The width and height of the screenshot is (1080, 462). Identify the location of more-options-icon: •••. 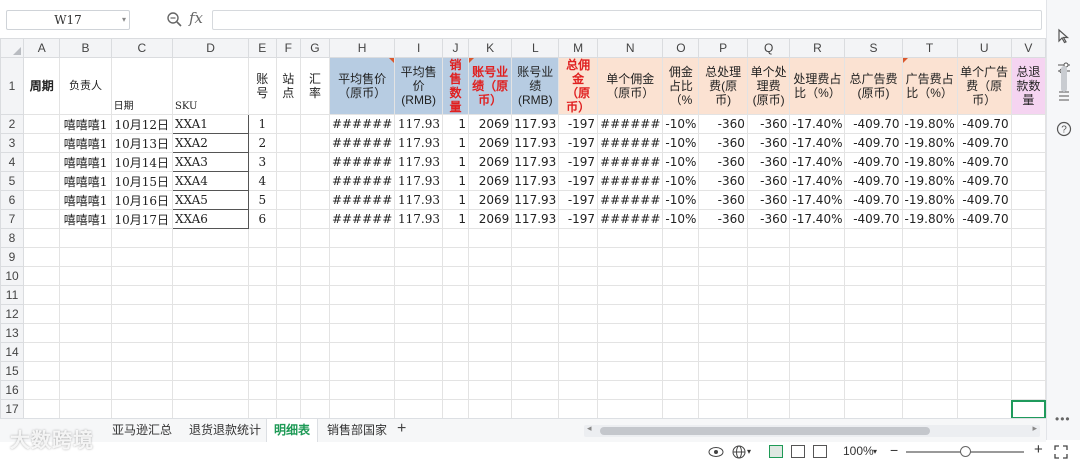
(1063, 419).